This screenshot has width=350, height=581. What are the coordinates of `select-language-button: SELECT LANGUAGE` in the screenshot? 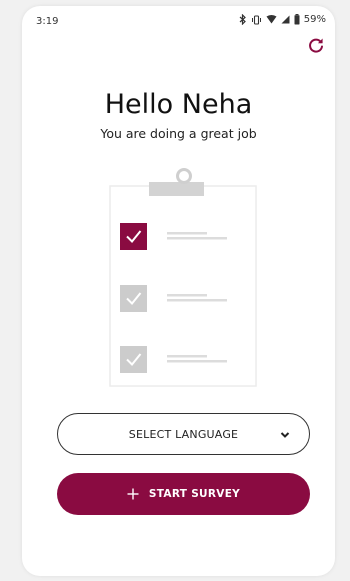 It's located at (183, 434).